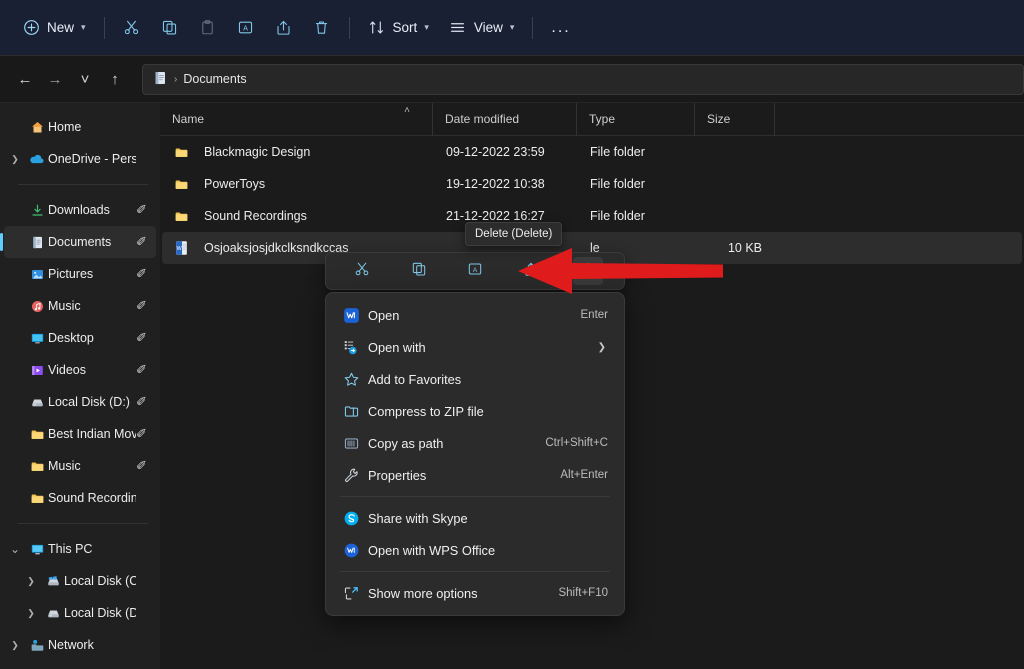 The width and height of the screenshot is (1024, 669). I want to click on folder-icon, so click(37, 434).